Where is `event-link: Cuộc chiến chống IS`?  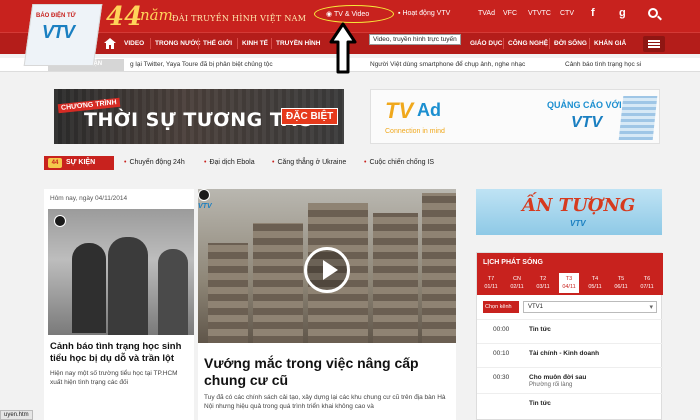
event-link: Cuộc chiến chống IS is located at coordinates (399, 162).